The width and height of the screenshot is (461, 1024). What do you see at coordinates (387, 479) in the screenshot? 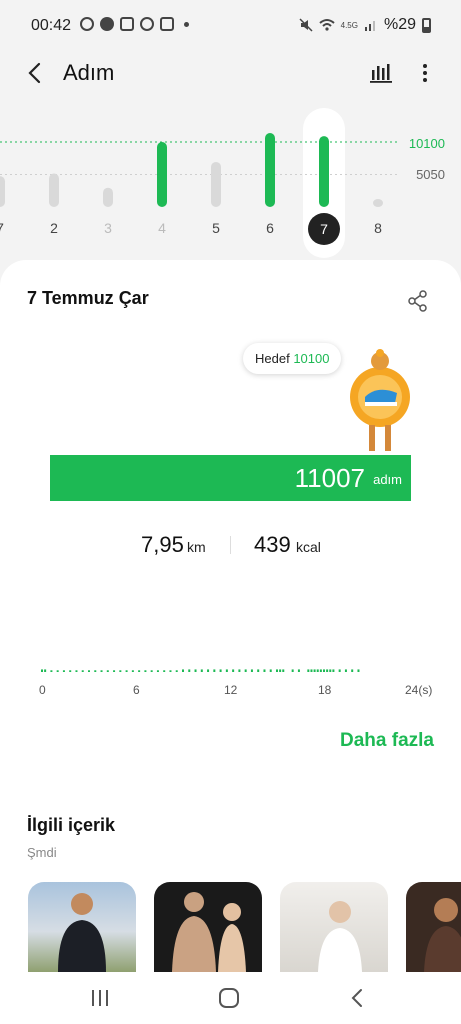
I see `steps-unit: adım` at bounding box center [387, 479].